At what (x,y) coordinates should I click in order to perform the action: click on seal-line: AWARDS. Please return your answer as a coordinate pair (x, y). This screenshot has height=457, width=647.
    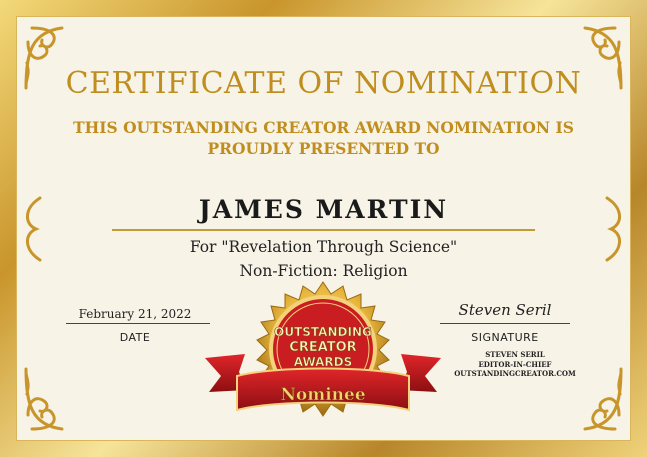
    Looking at the image, I should click on (323, 362).